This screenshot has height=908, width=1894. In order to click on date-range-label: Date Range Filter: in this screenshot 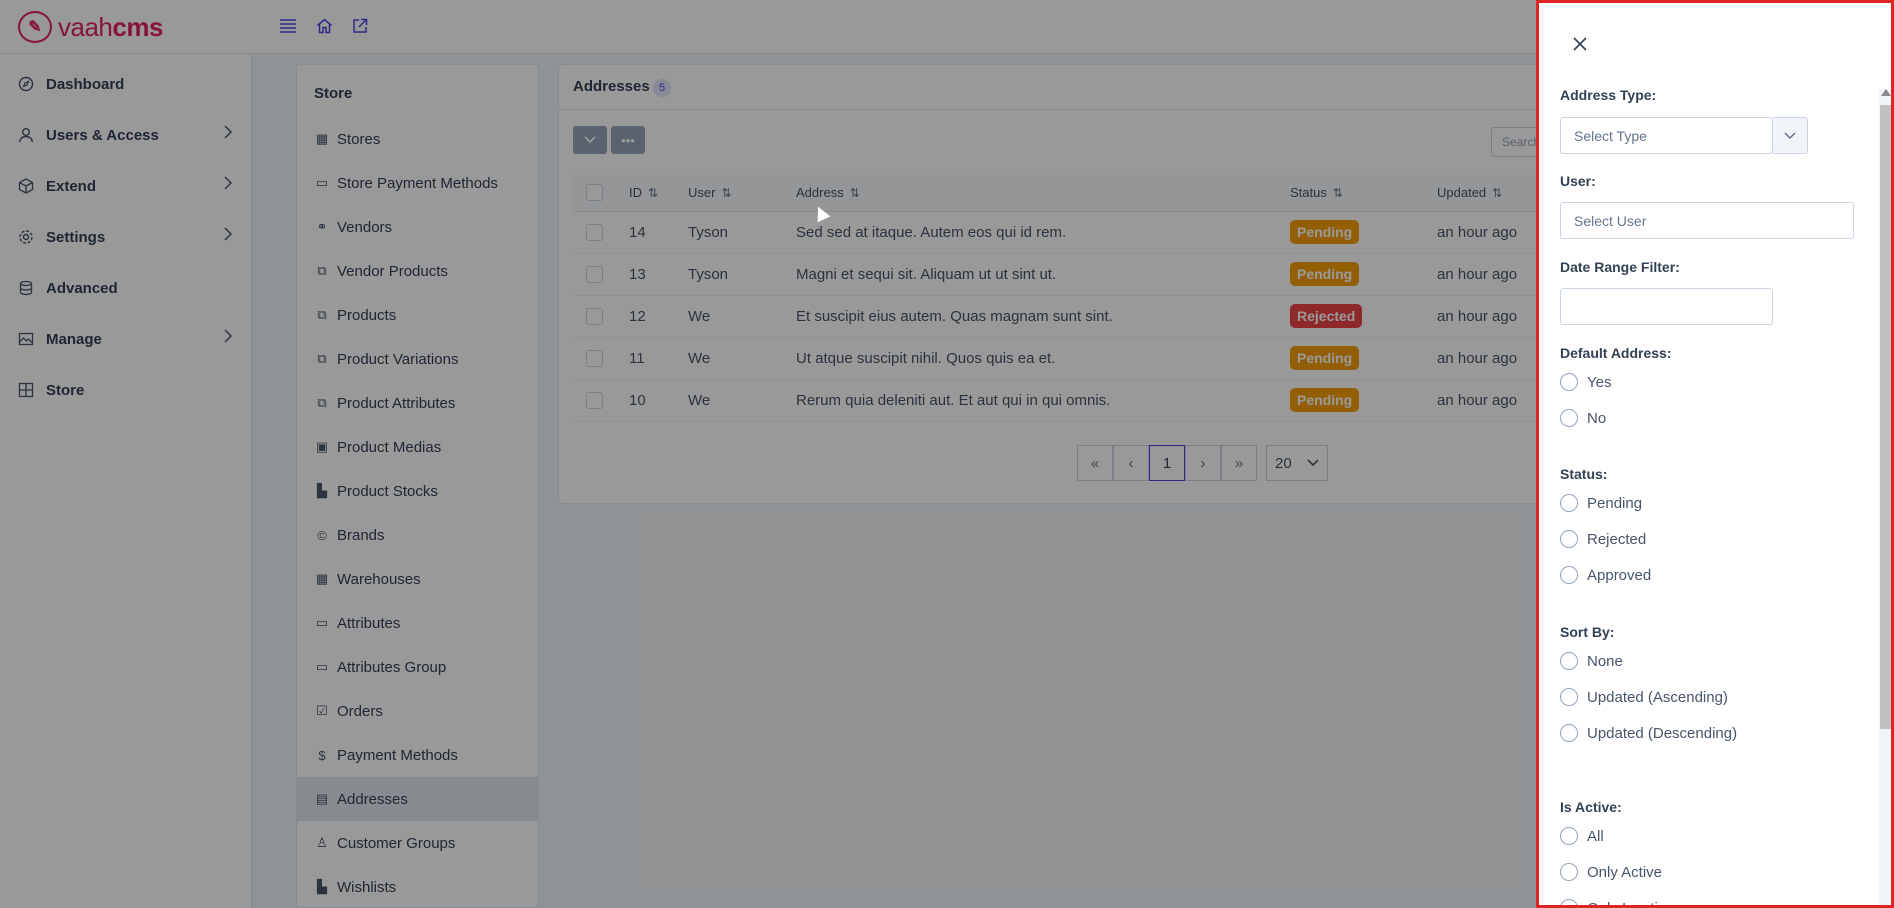, I will do `click(1620, 267)`.